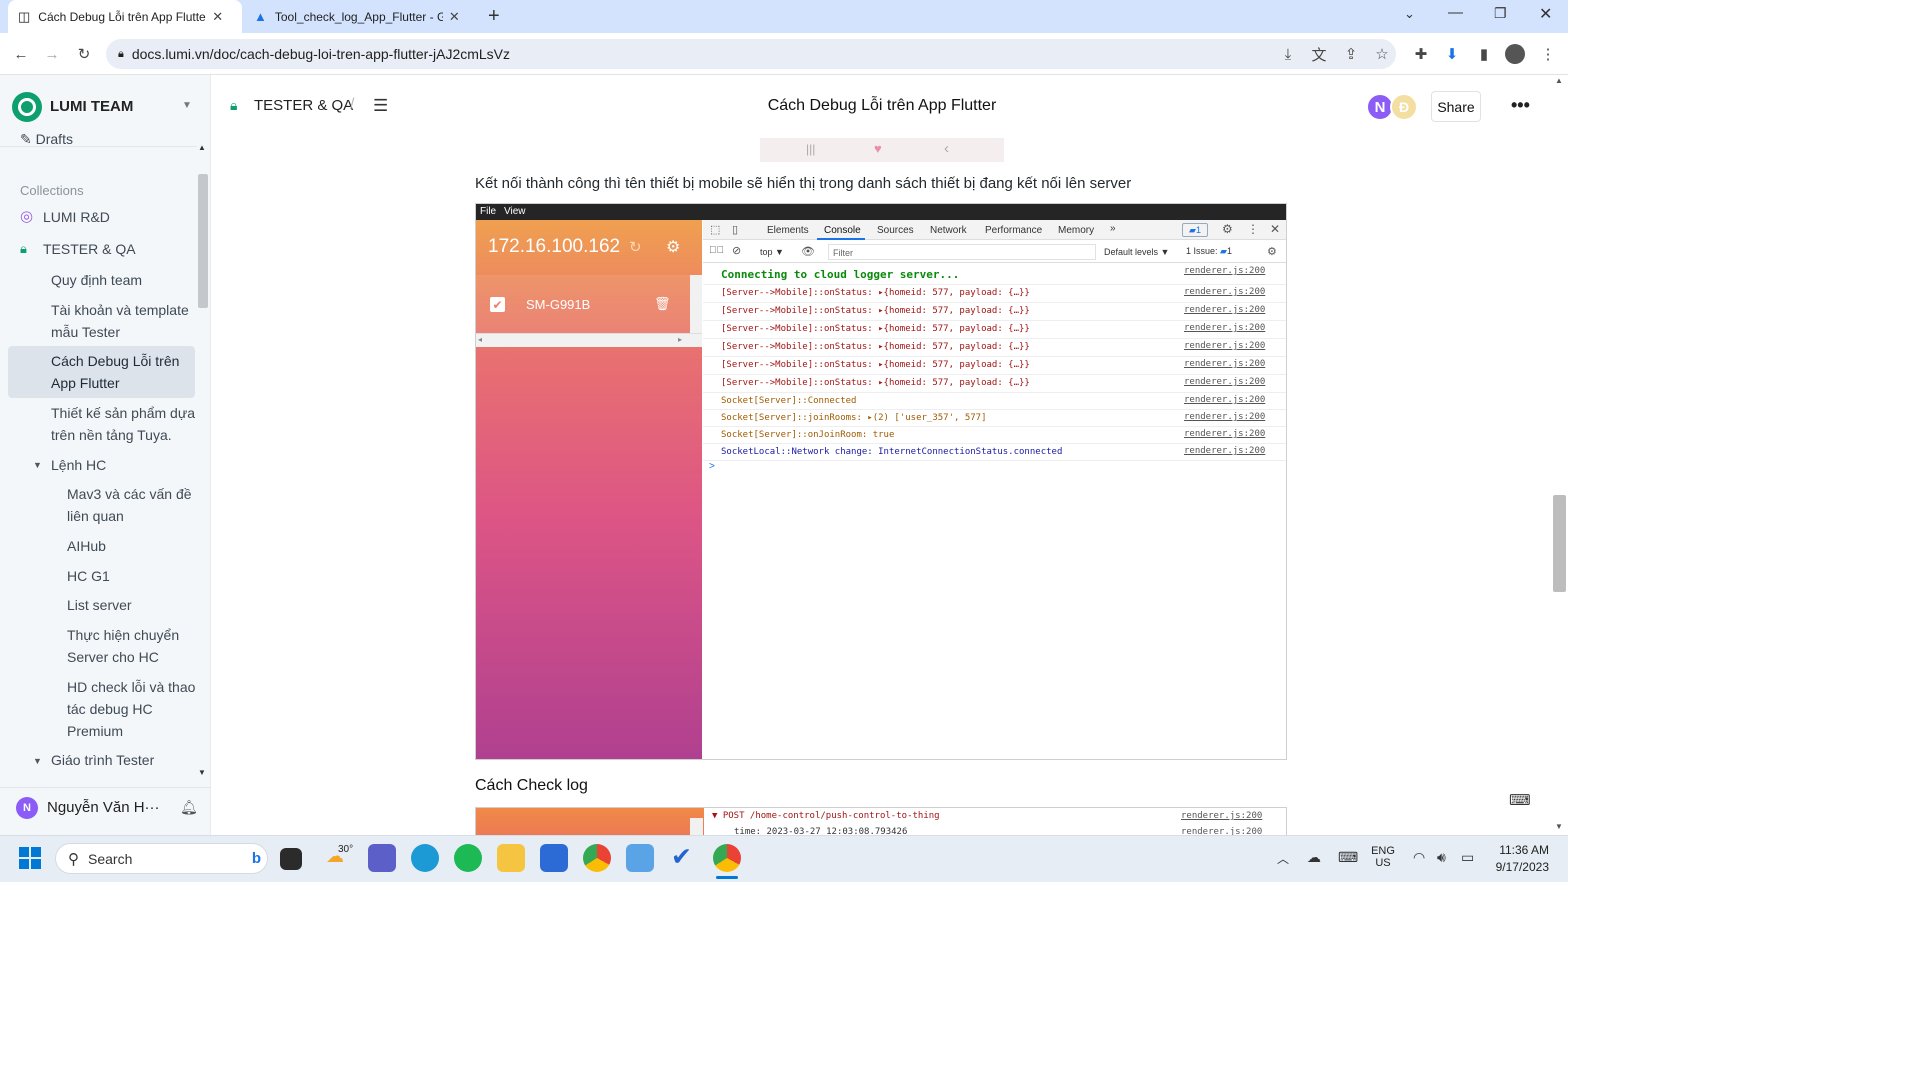  Describe the element at coordinates (1559, 826) in the screenshot. I see `page-scroll-down: ▼` at that location.